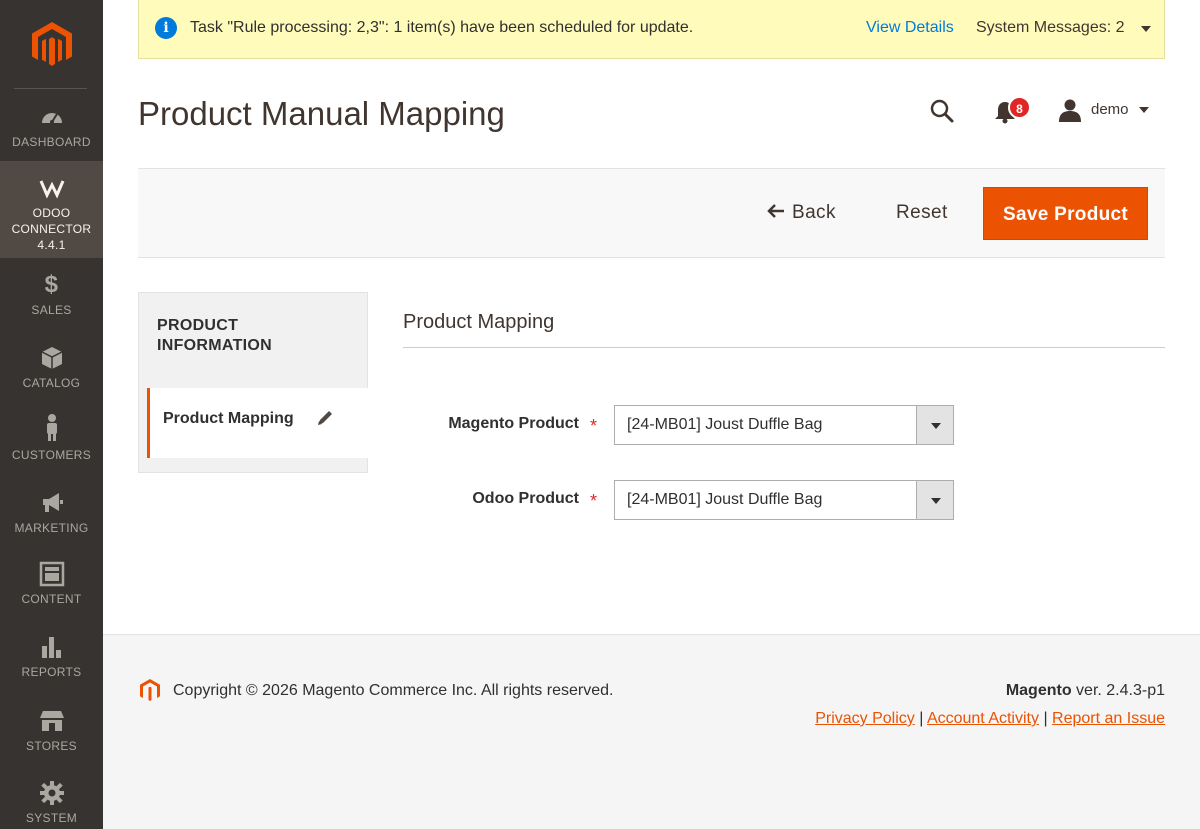 The width and height of the screenshot is (1200, 829). I want to click on sidebar-item-dashboard: DASHBOARD, so click(51, 132).